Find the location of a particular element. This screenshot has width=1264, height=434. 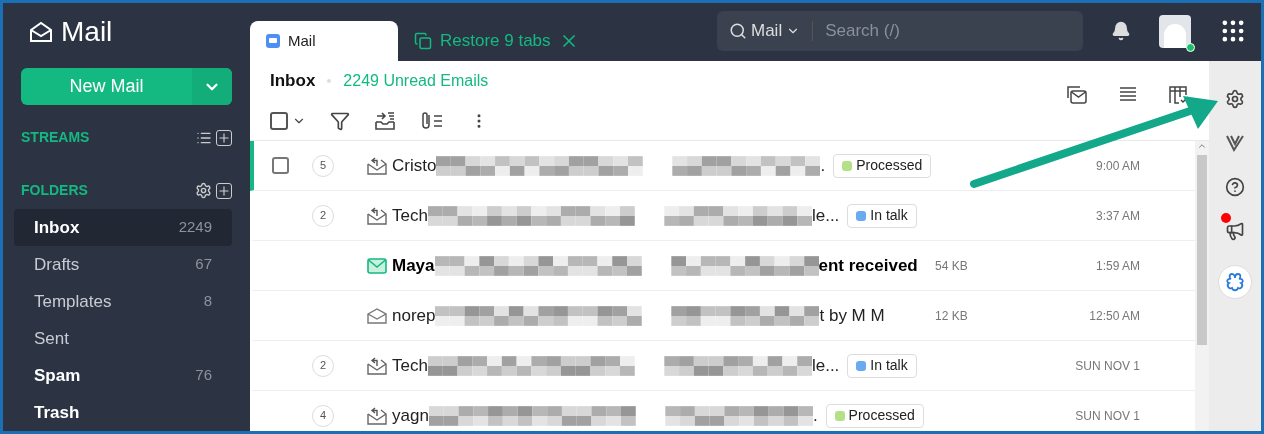

mail-app-icon is located at coordinates (273, 41).